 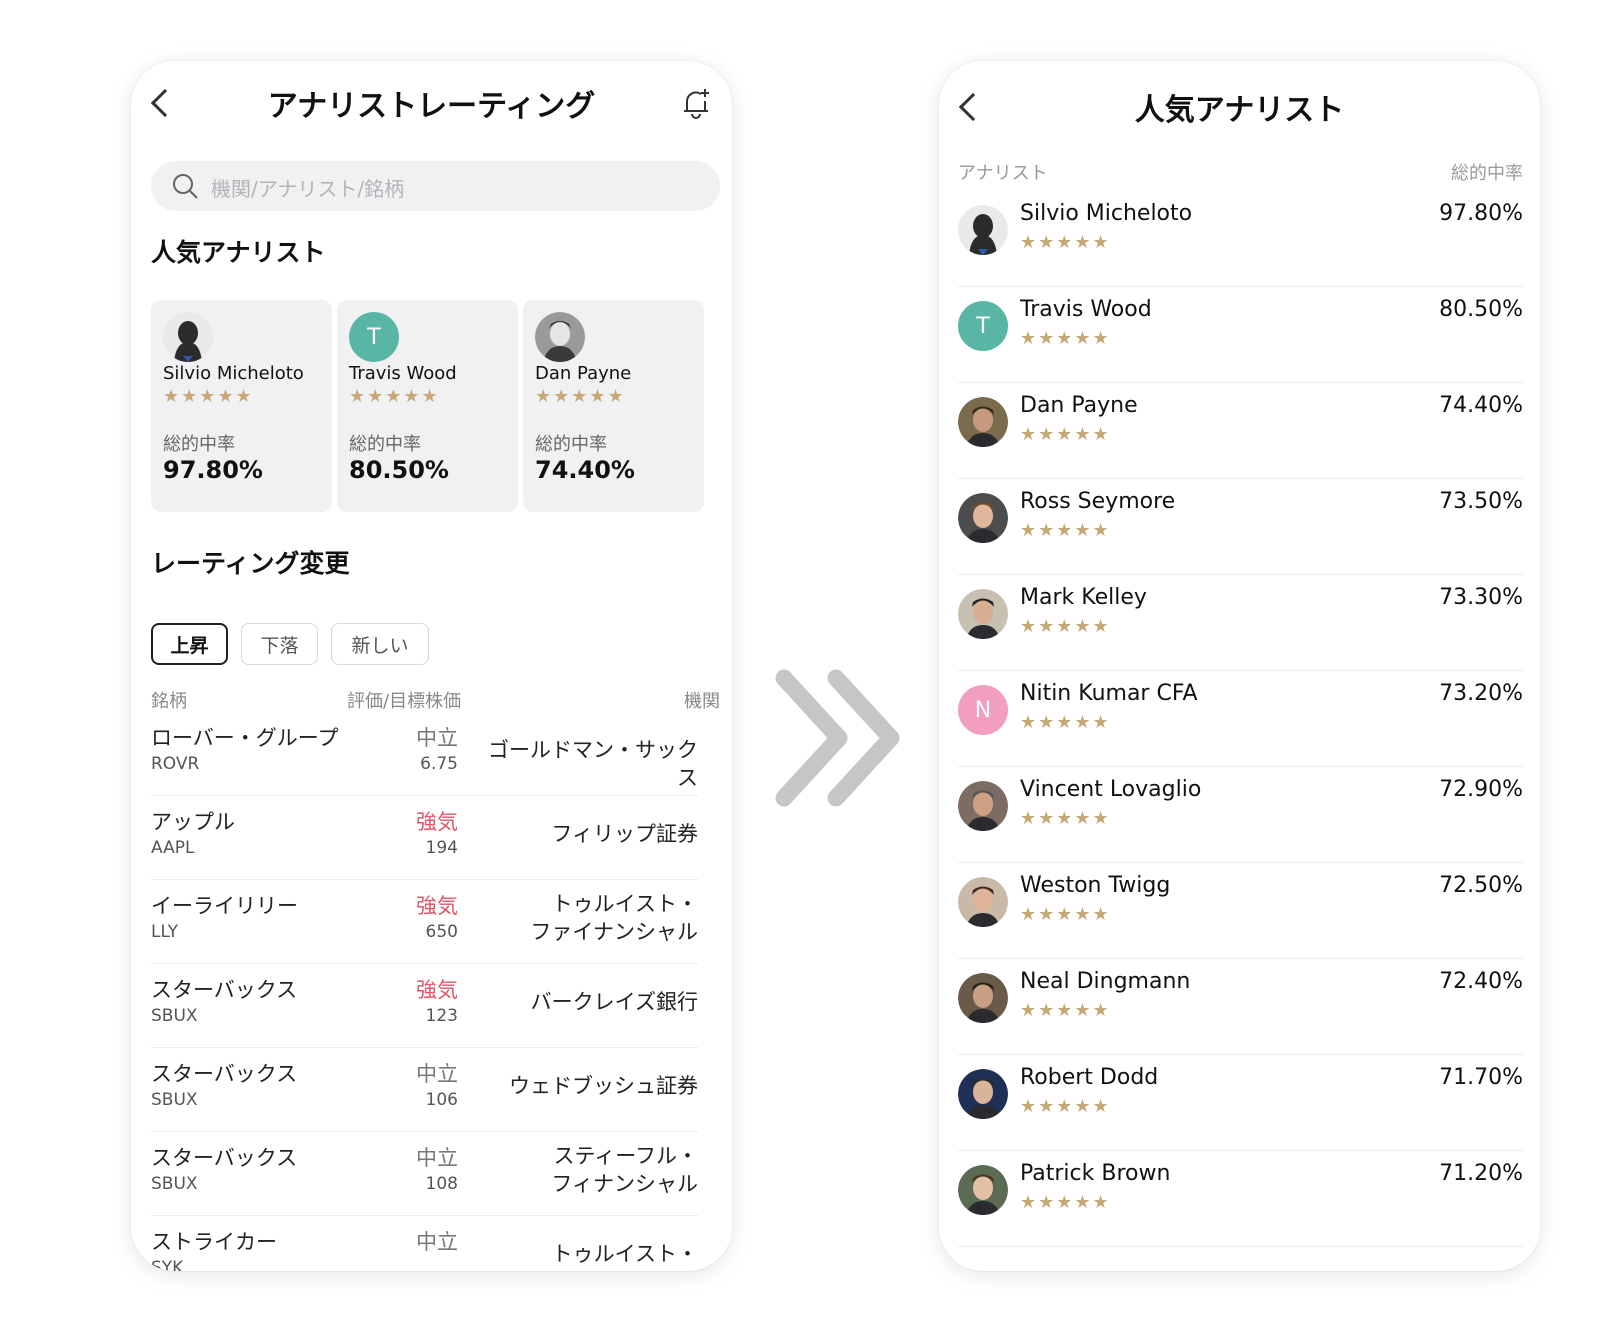 What do you see at coordinates (431, 106) in the screenshot?
I see `page-title: アナリストレーティング` at bounding box center [431, 106].